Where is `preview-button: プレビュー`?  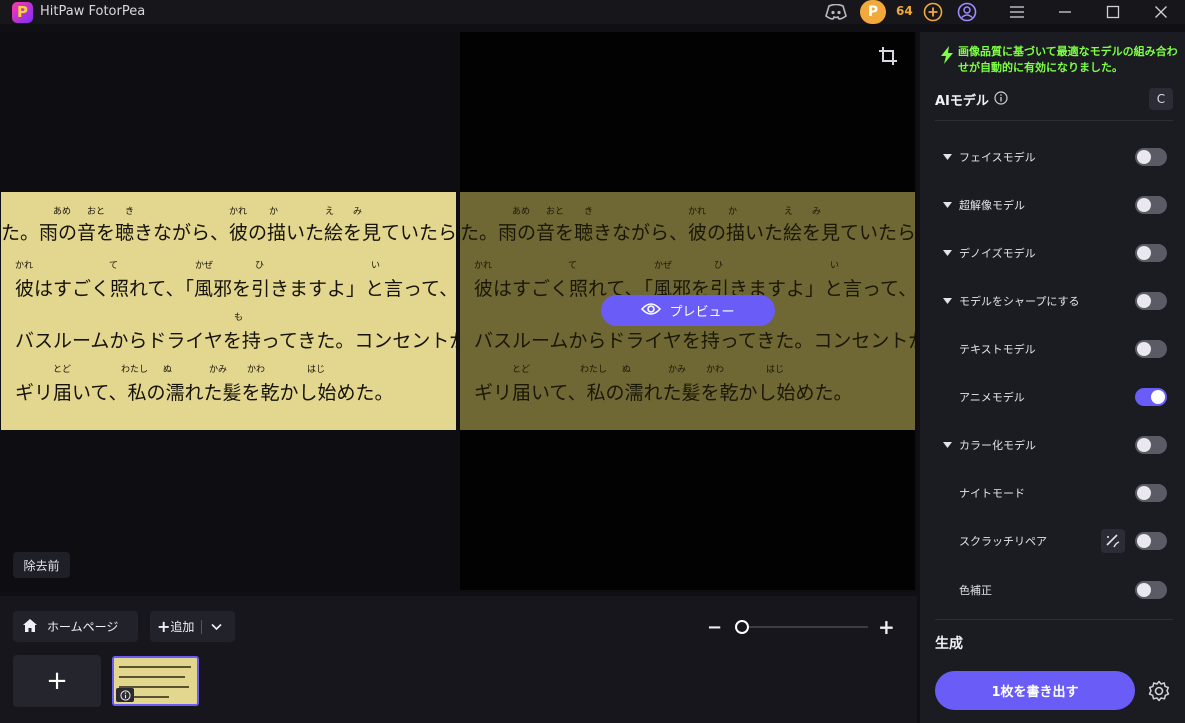 preview-button: プレビュー is located at coordinates (688, 310).